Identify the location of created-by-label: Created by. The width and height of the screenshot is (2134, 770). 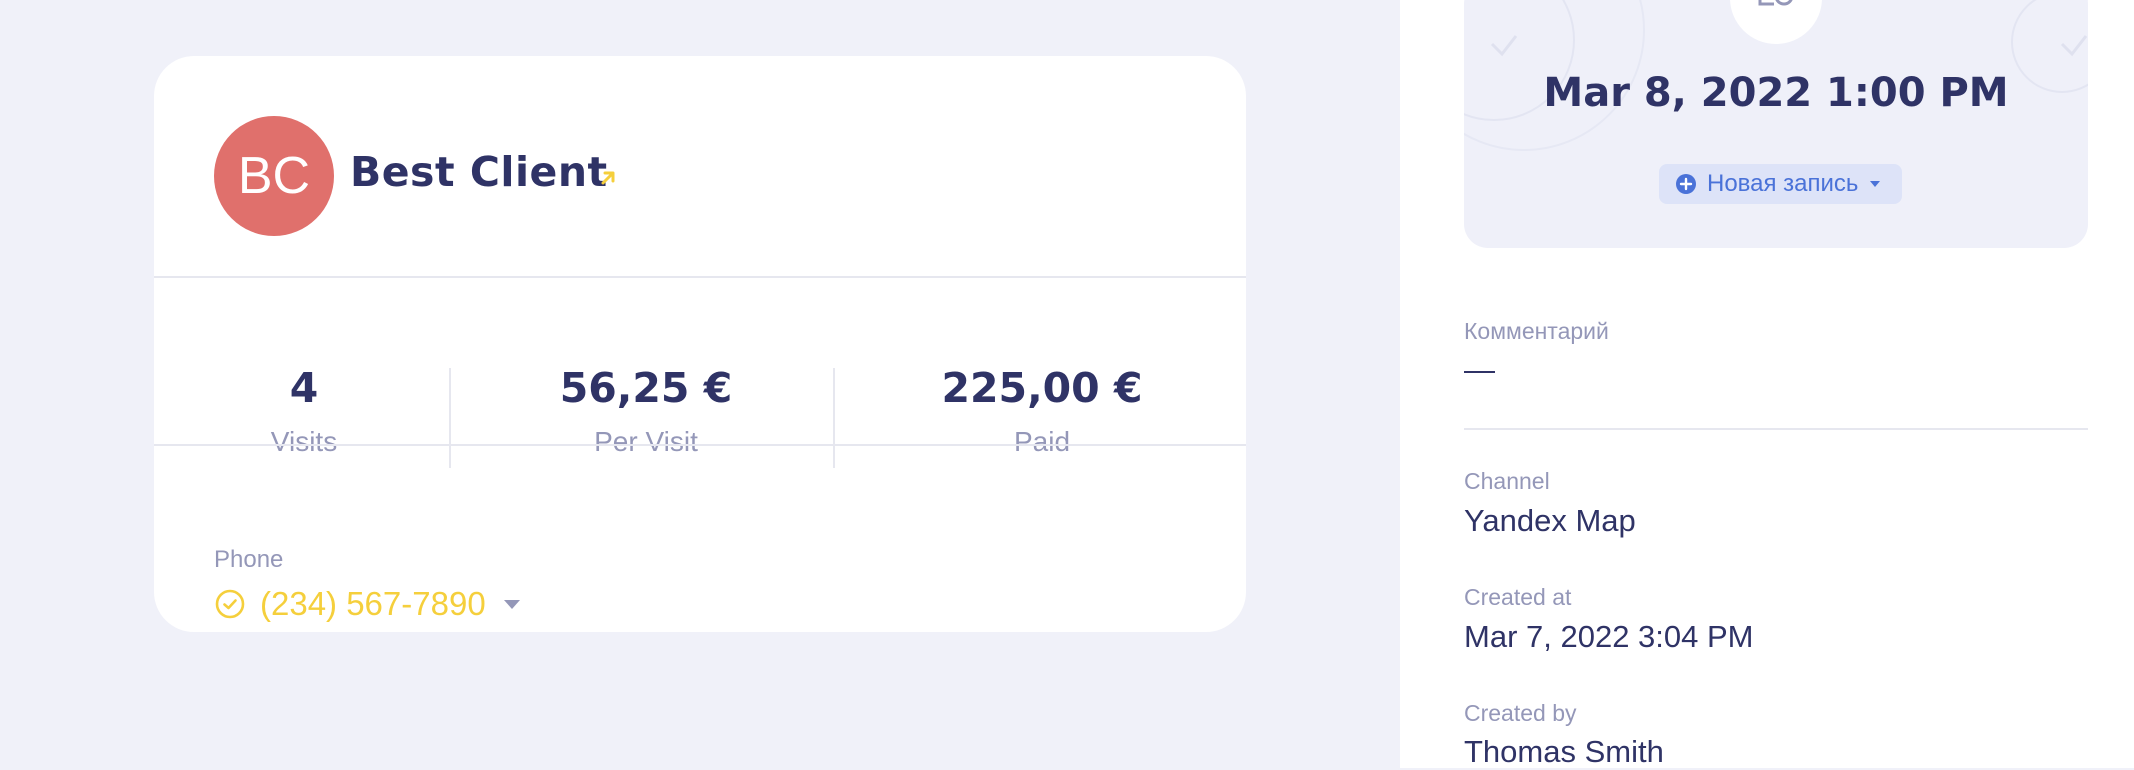
(1520, 713).